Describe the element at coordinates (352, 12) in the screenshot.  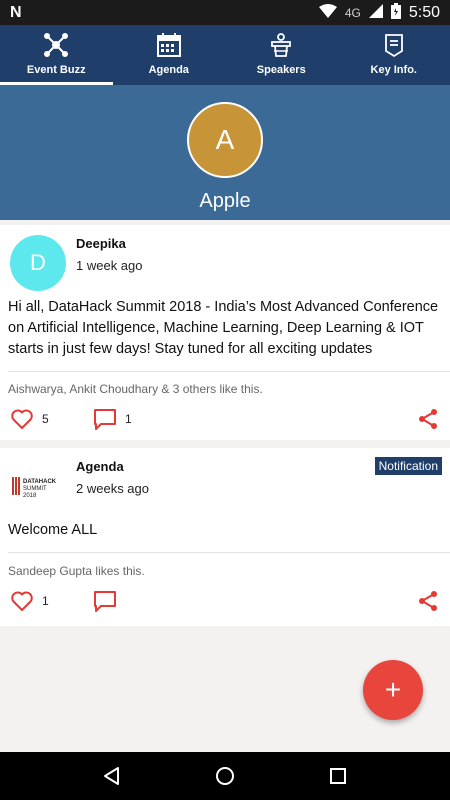
I see `network-type: 4G` at that location.